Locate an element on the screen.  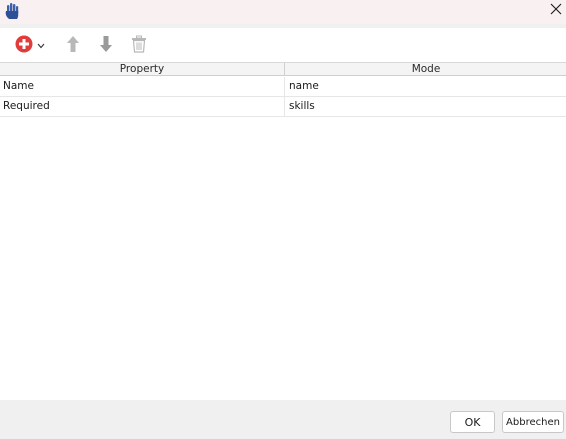
cell-property: Required is located at coordinates (142, 106).